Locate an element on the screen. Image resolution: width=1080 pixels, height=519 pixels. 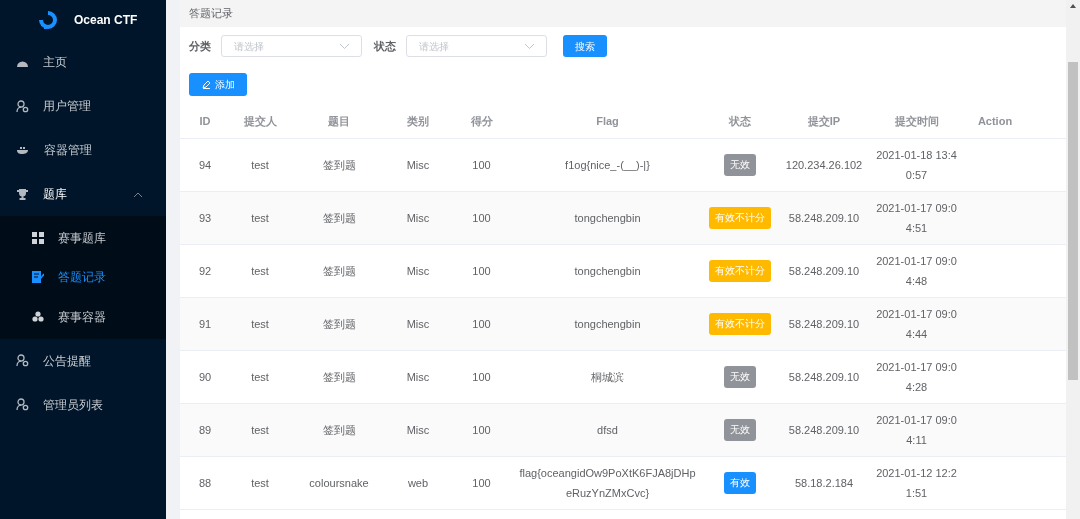
table-cell-text: 91 is located at coordinates (205, 324).